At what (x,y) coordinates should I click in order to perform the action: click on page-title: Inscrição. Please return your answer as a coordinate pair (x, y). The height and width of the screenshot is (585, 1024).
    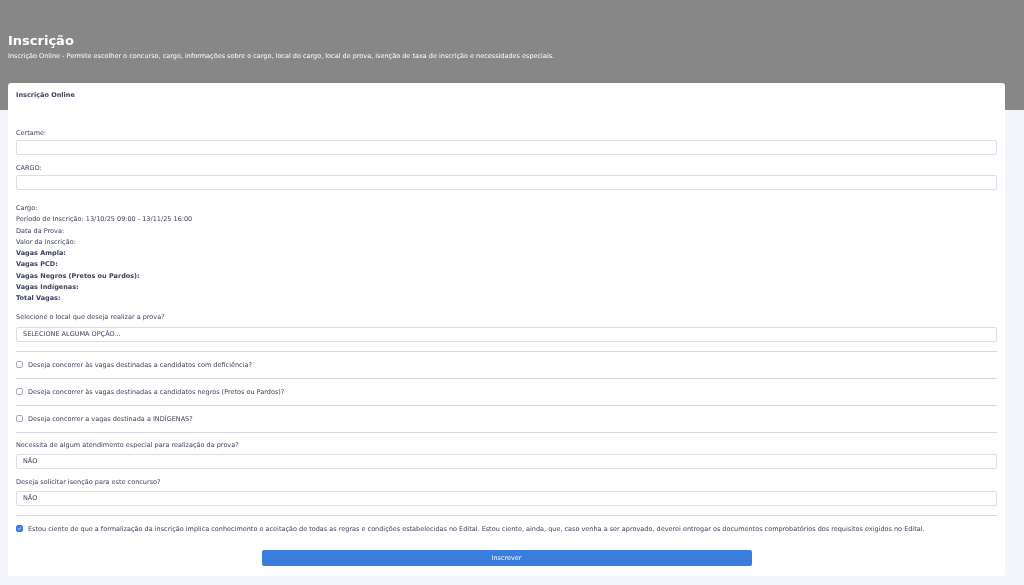
    Looking at the image, I should click on (41, 40).